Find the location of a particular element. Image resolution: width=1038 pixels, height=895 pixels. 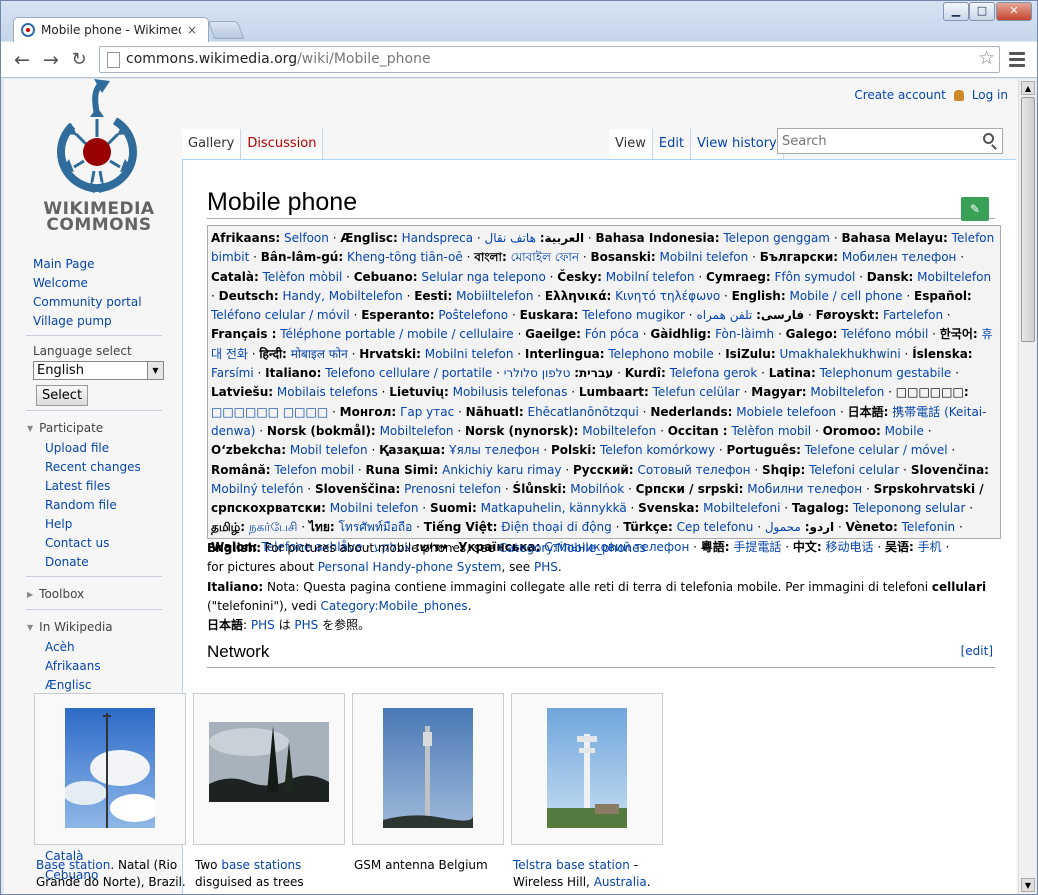

language-translation-link: Điện thoại di động is located at coordinates (556, 527).